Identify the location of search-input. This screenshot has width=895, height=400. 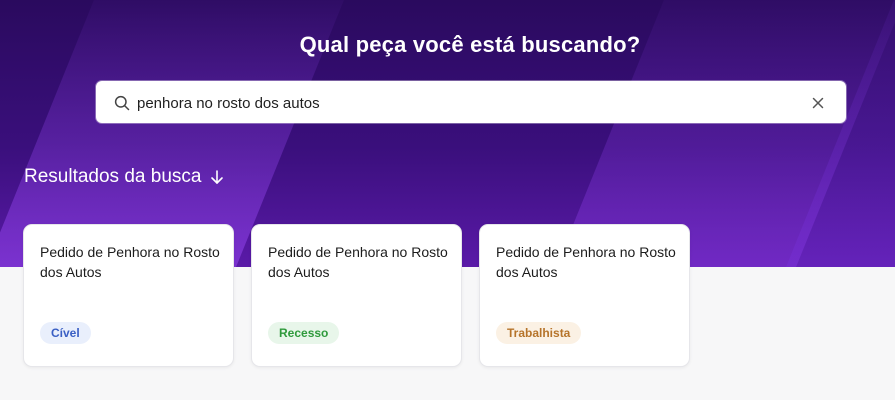
(457, 103).